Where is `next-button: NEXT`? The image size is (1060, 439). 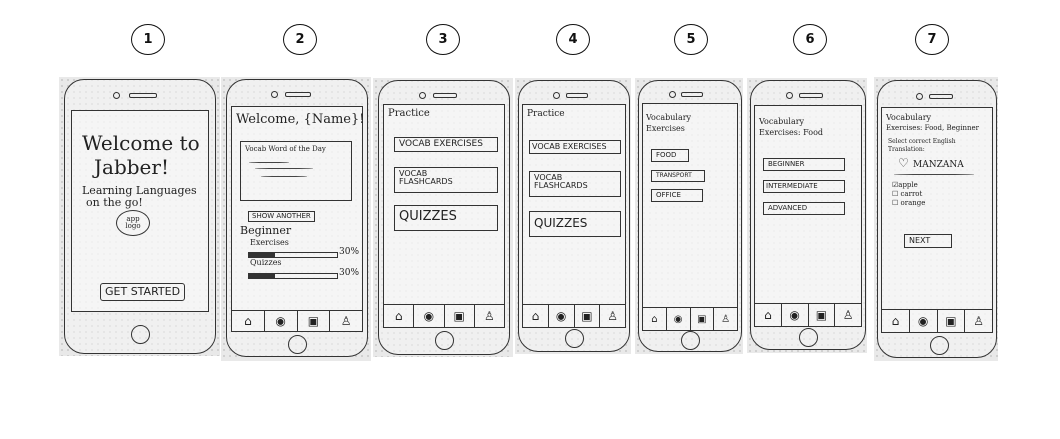
next-button: NEXT is located at coordinates (928, 241).